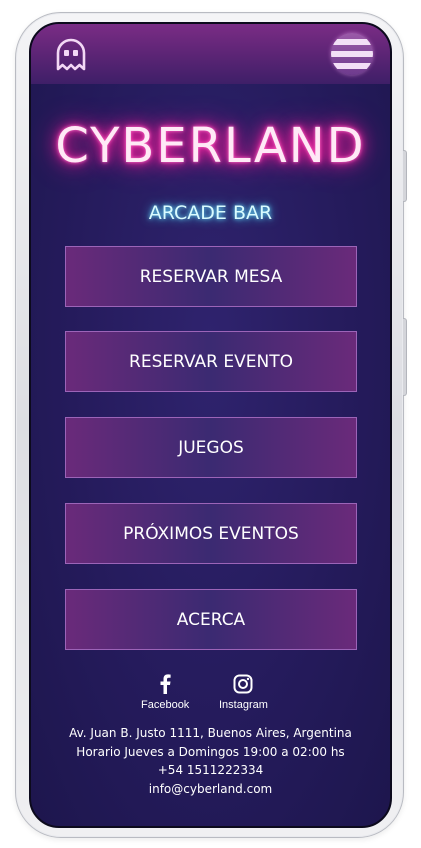  I want to click on proximos-eventos-button: PRÓXIMOS EVENTOS, so click(211, 533).